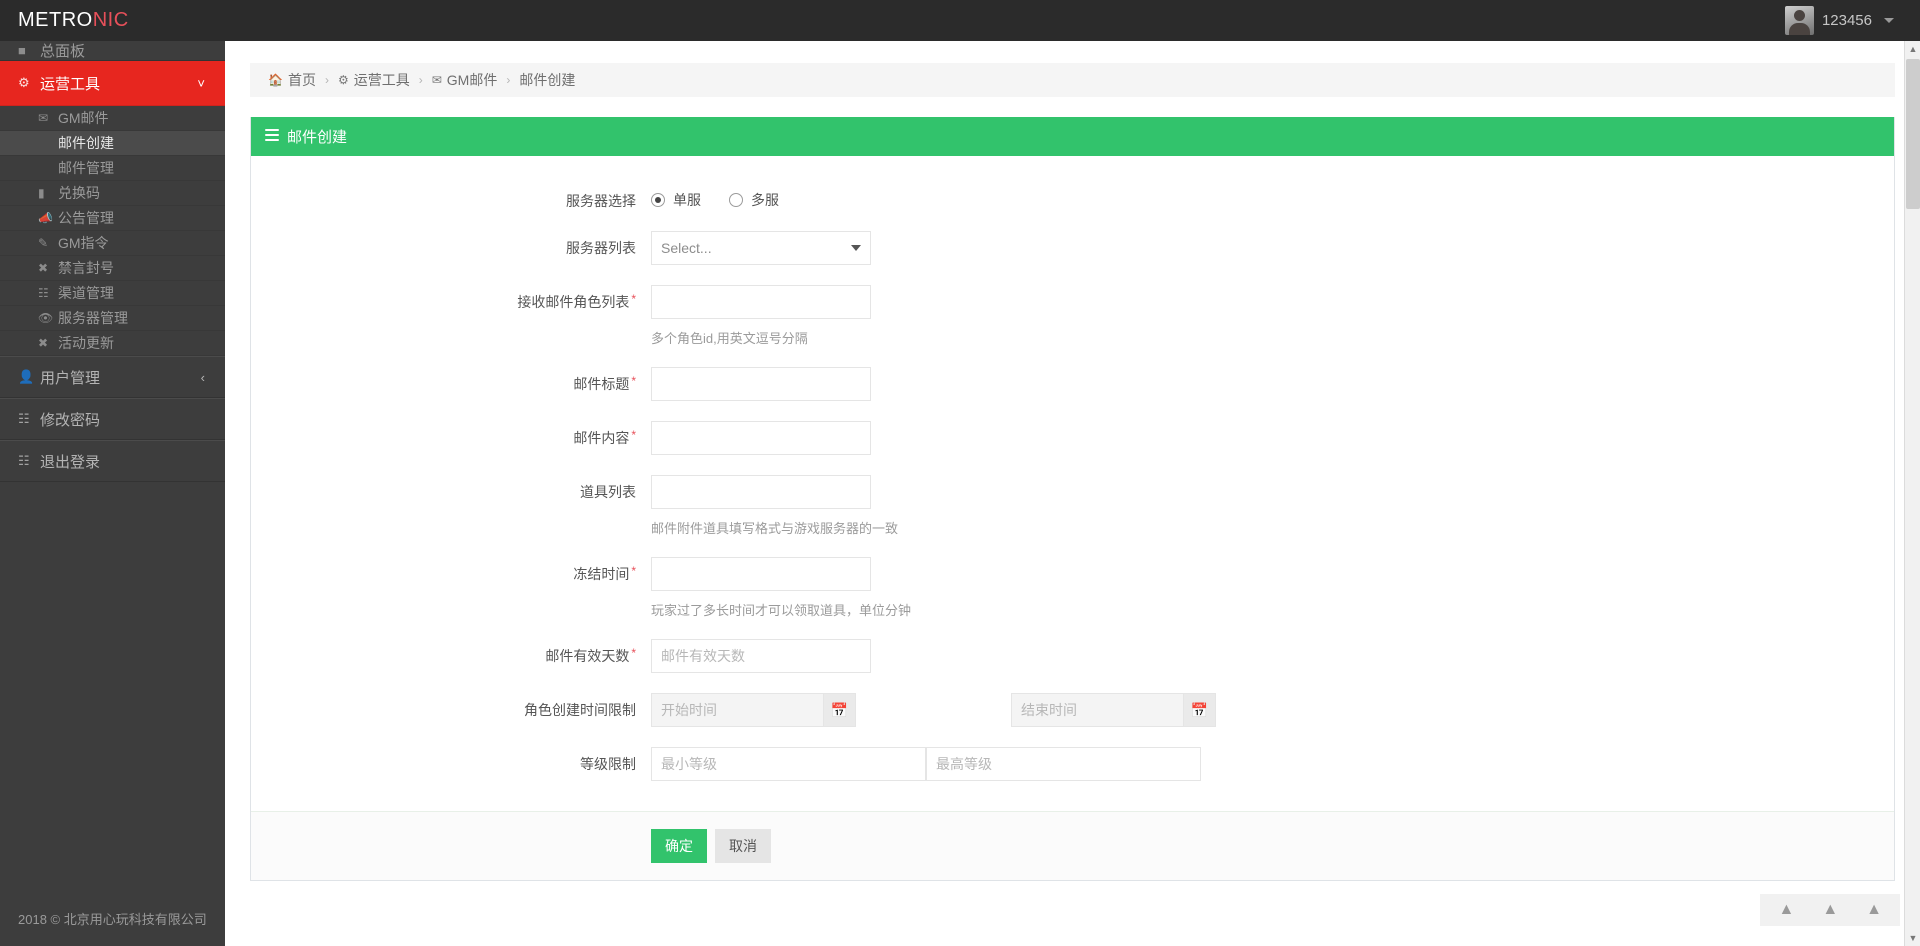 This screenshot has width=1920, height=946. I want to click on sidebar-item-dashboard-label: 总面板, so click(63, 51).